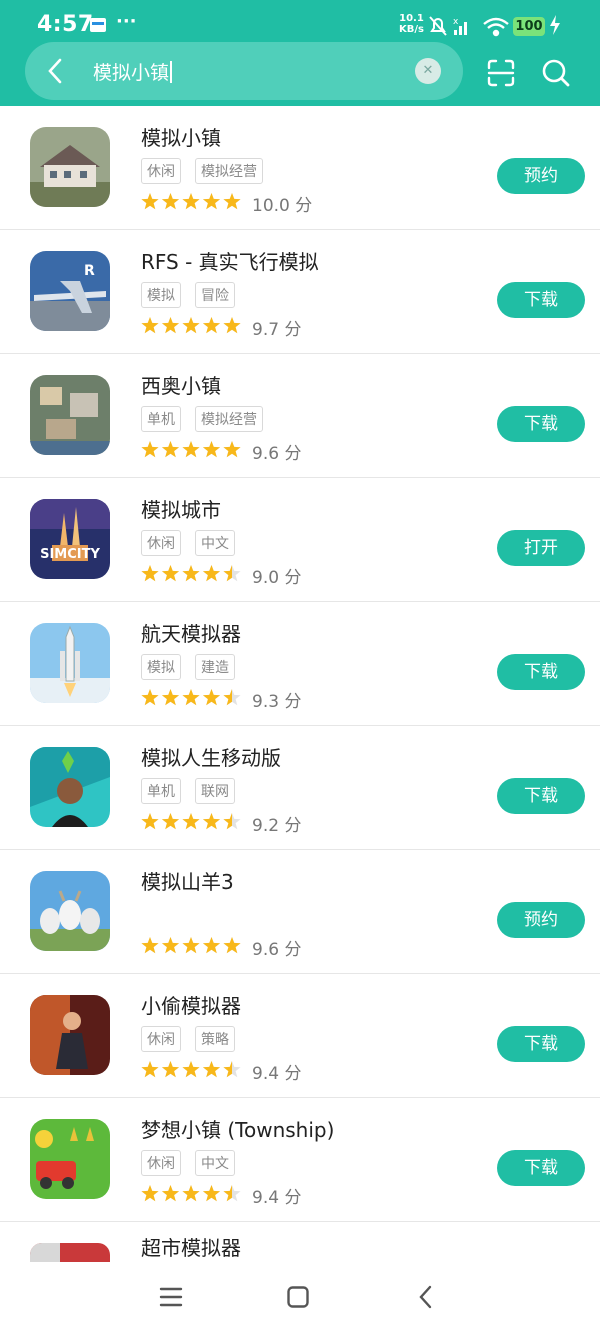  I want to click on app-row: 模拟小镇 休闲 模拟经营 10.0 分 预约, so click(300, 168).